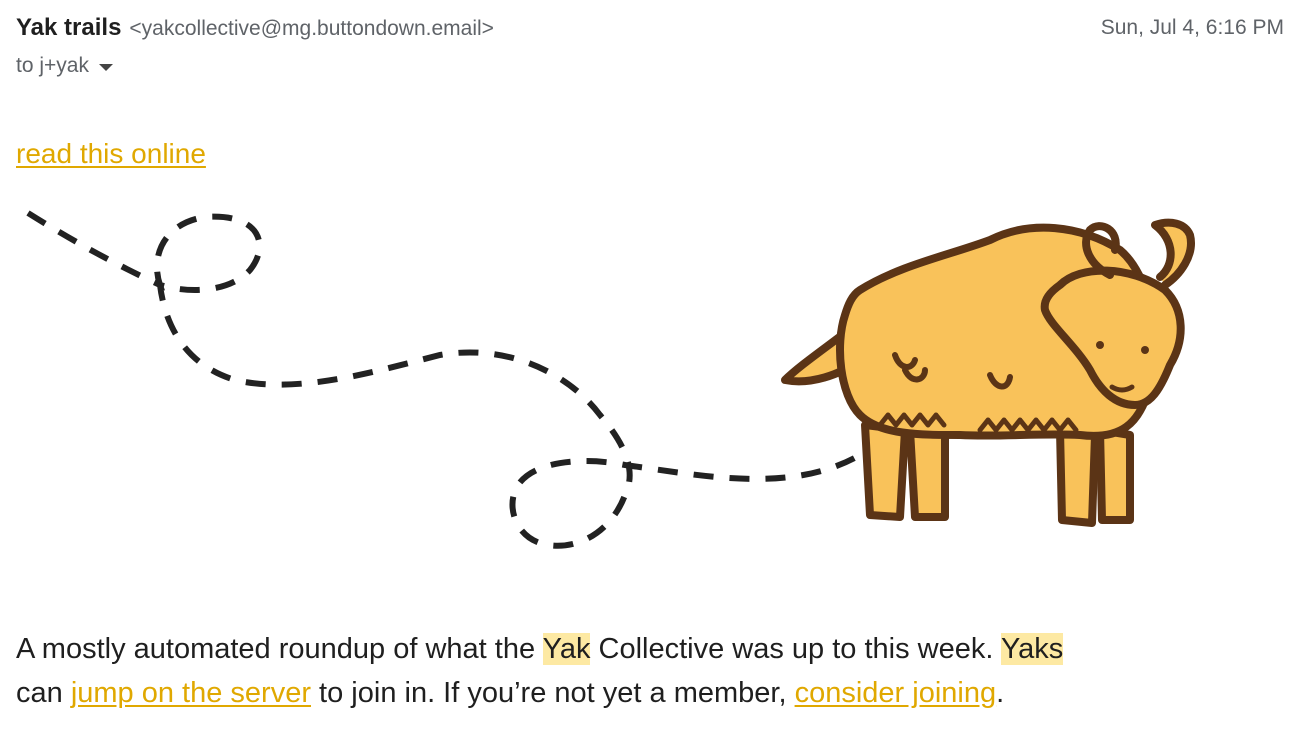  What do you see at coordinates (1000, 693) in the screenshot?
I see `body-text-segment: .` at bounding box center [1000, 693].